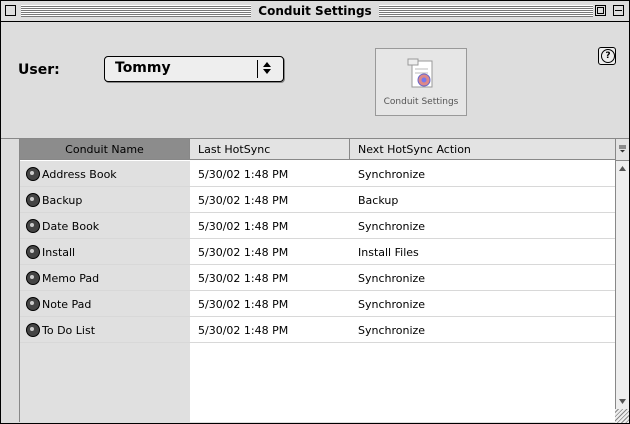  I want to click on conduit-settings-icon, so click(423, 77).